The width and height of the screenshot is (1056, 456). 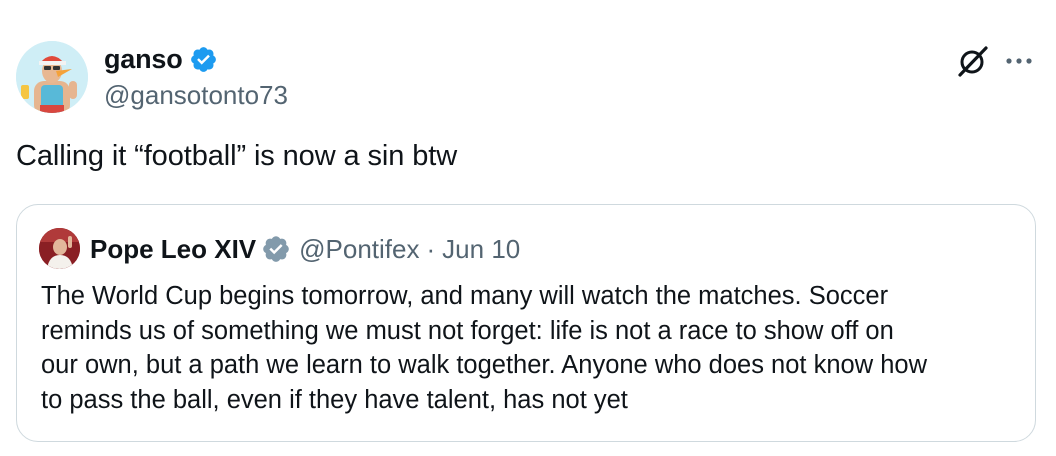 What do you see at coordinates (359, 249) in the screenshot?
I see `quoted-handle: @Pontifex` at bounding box center [359, 249].